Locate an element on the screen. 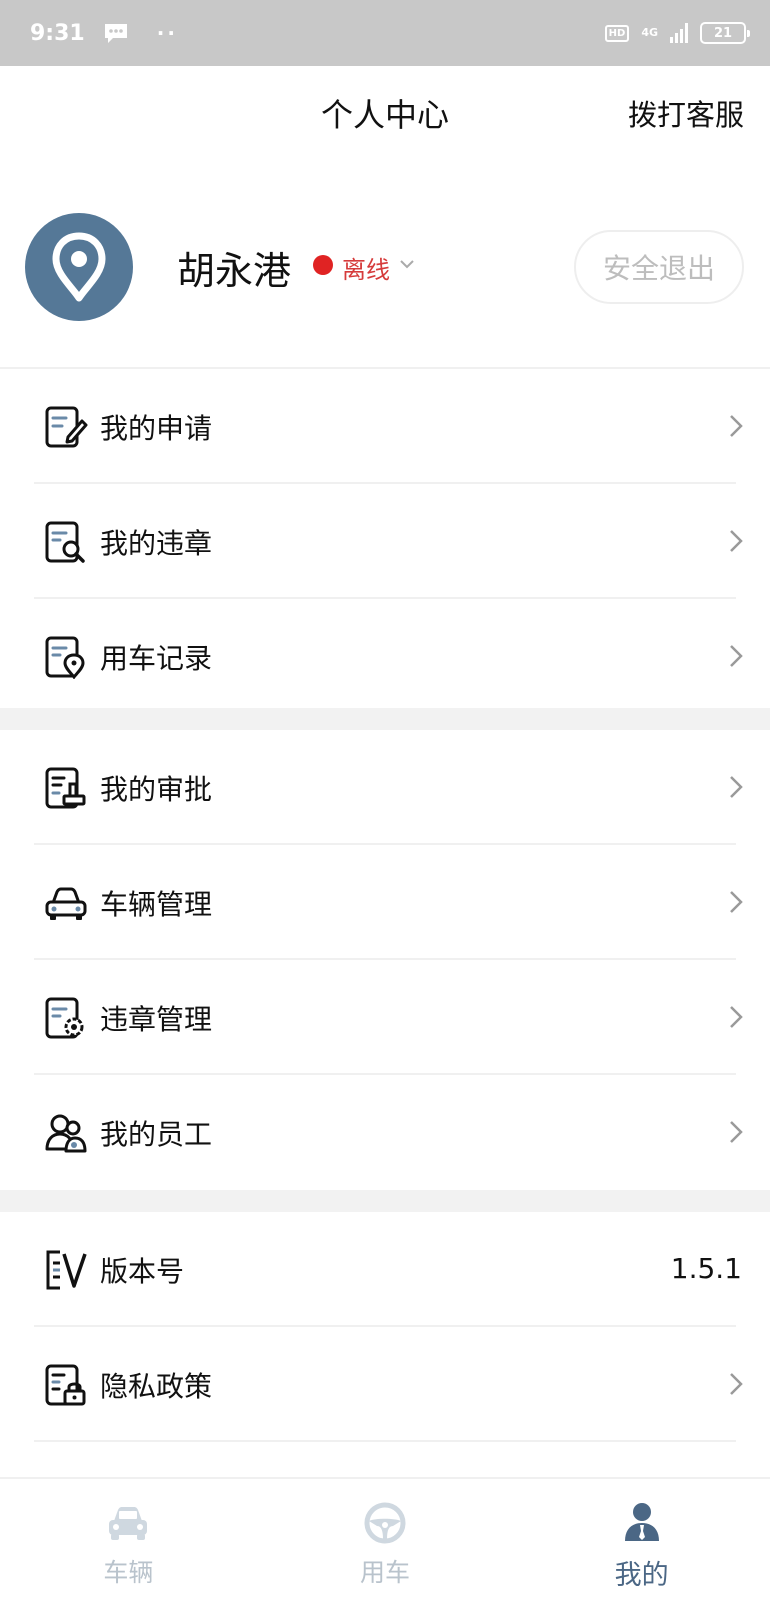 The image size is (770, 1600). menu-item-label: 我的员工 is located at coordinates (156, 1134).